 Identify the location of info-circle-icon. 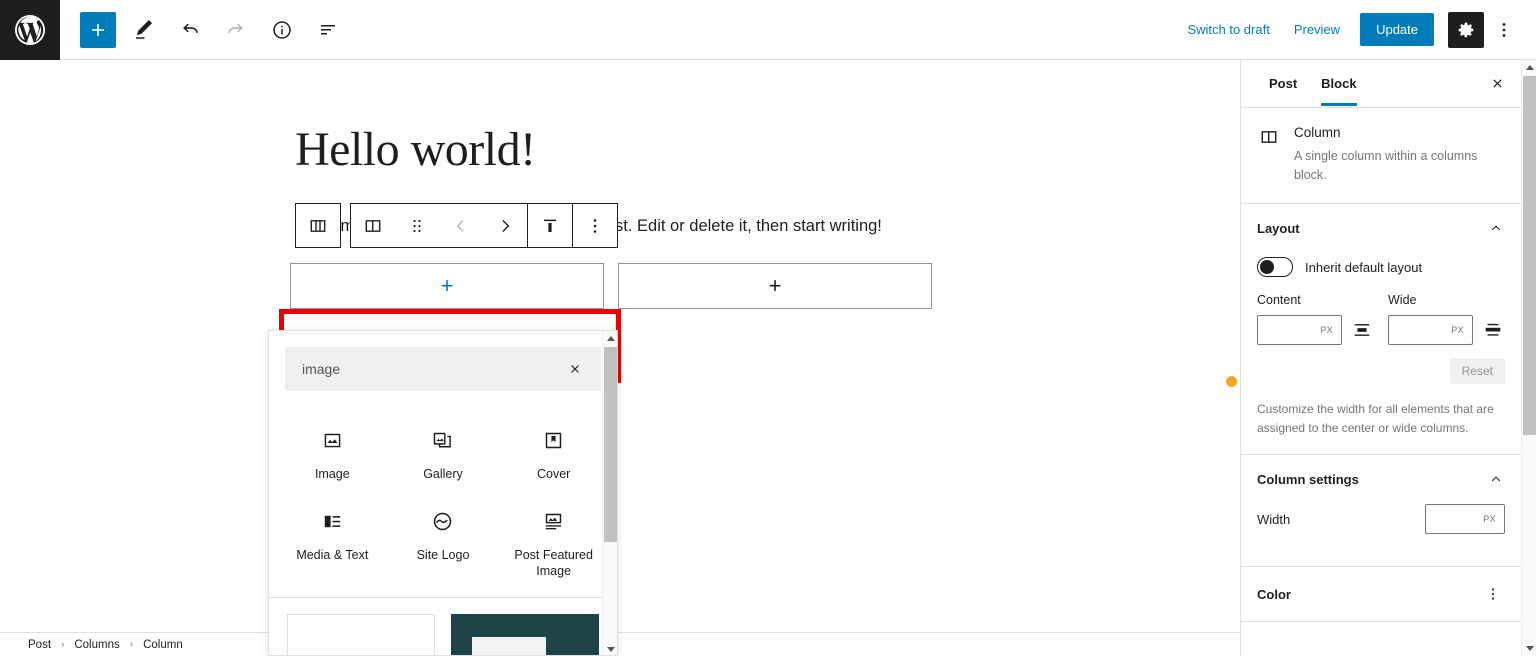
(282, 29).